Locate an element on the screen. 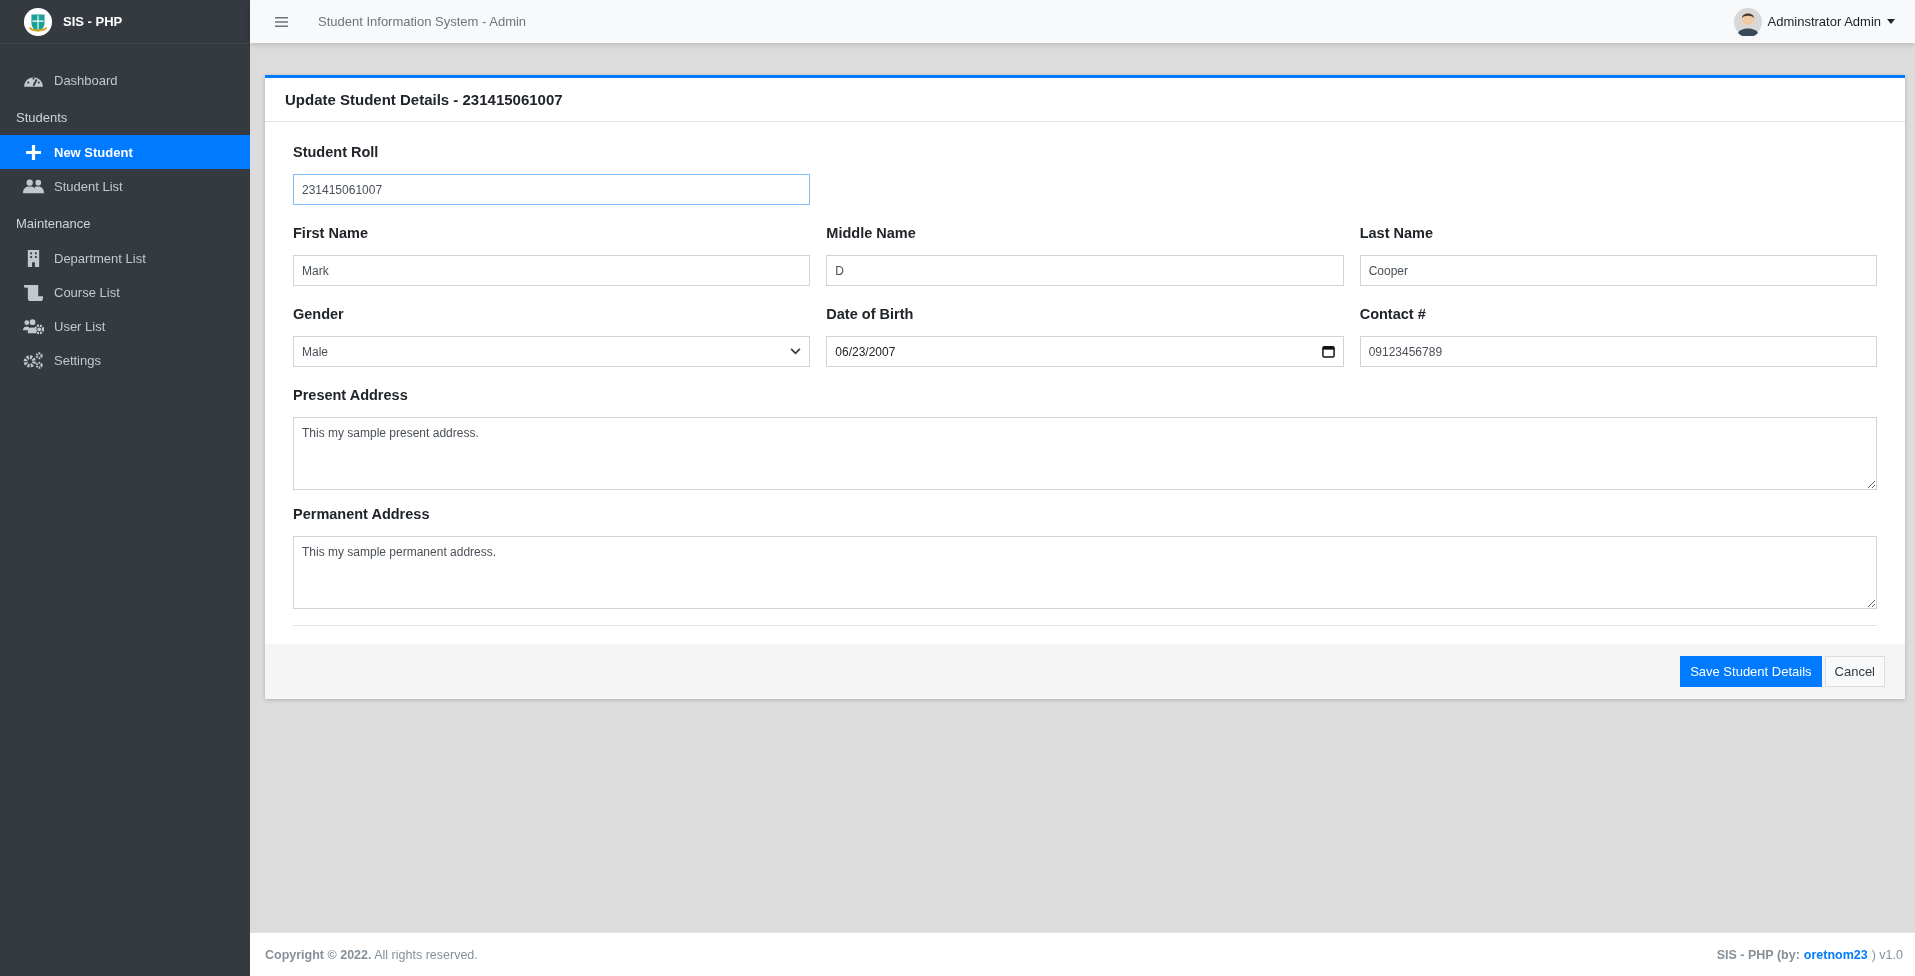 The image size is (1915, 976). save-button: Save Student Details is located at coordinates (1751, 671).